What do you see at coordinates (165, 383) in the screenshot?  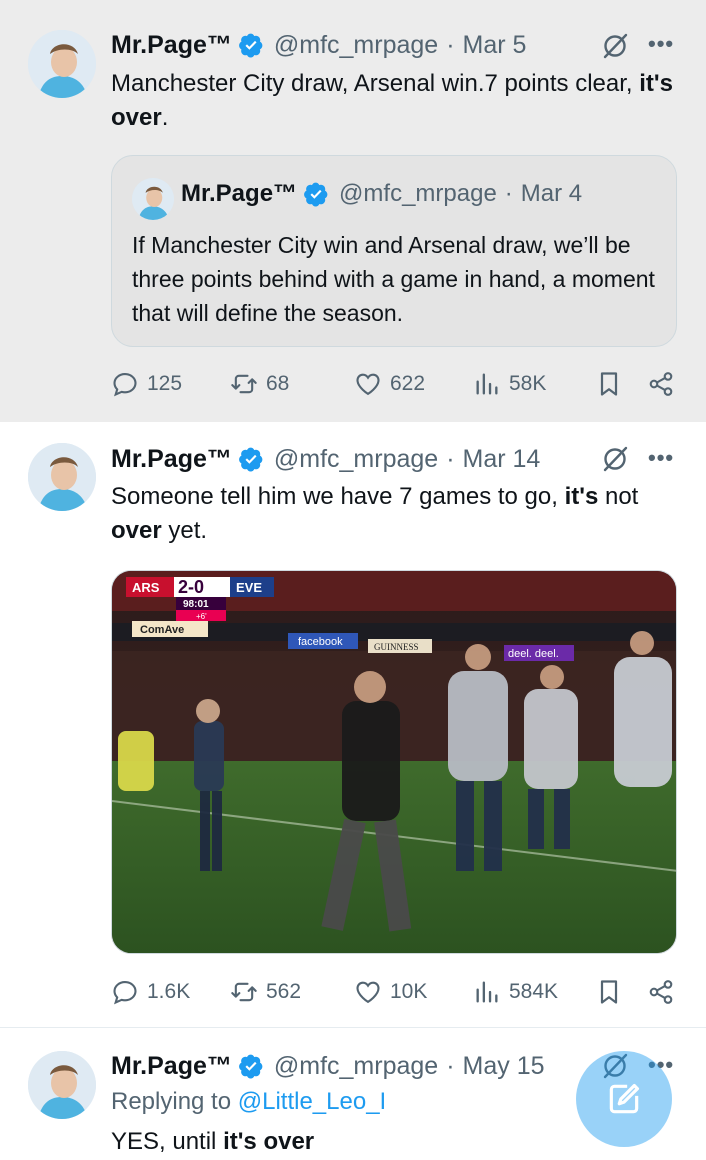 I see `reply-count: 125` at bounding box center [165, 383].